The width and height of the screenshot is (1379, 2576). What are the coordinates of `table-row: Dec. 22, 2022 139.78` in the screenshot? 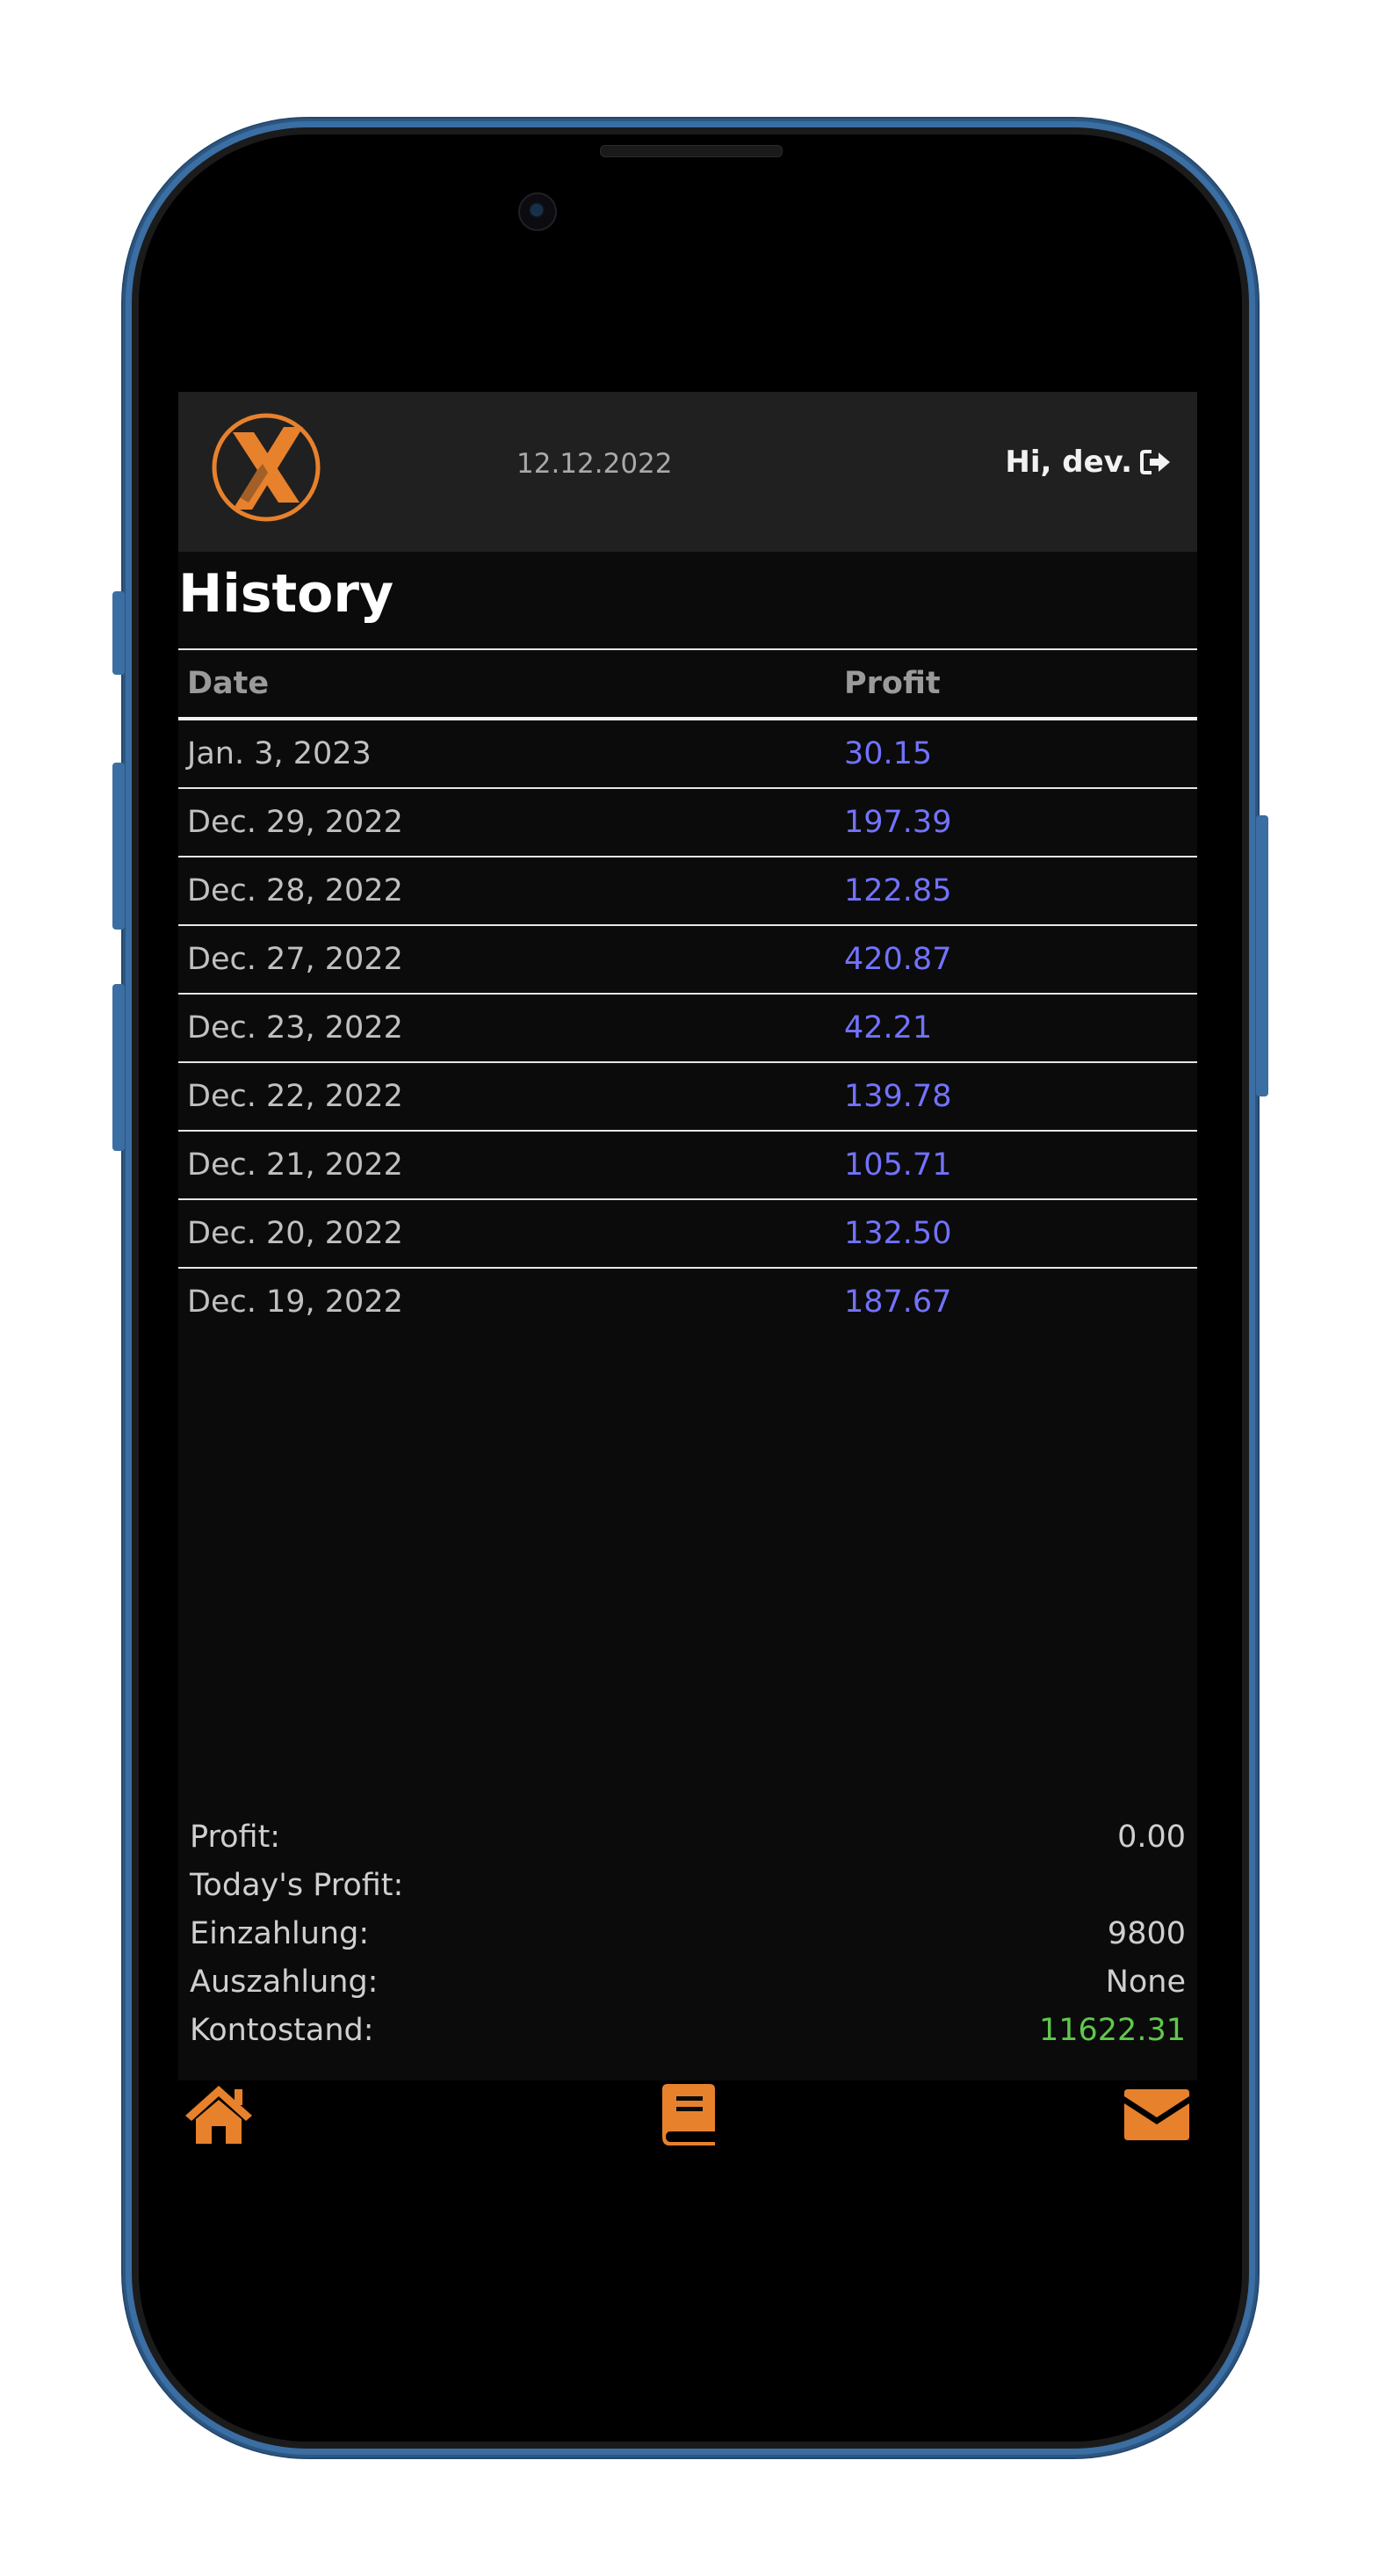 It's located at (687, 1097).